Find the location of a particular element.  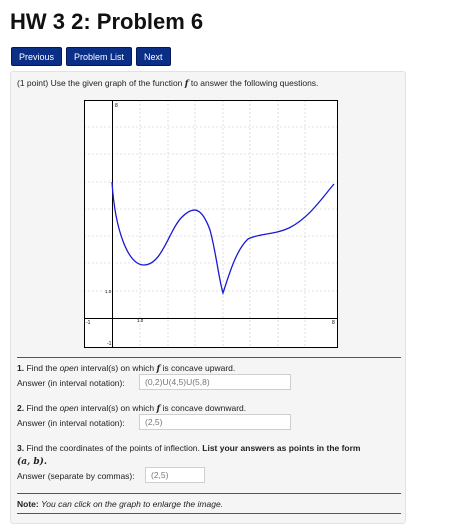

question-2-number: 2. is located at coordinates (21, 408).